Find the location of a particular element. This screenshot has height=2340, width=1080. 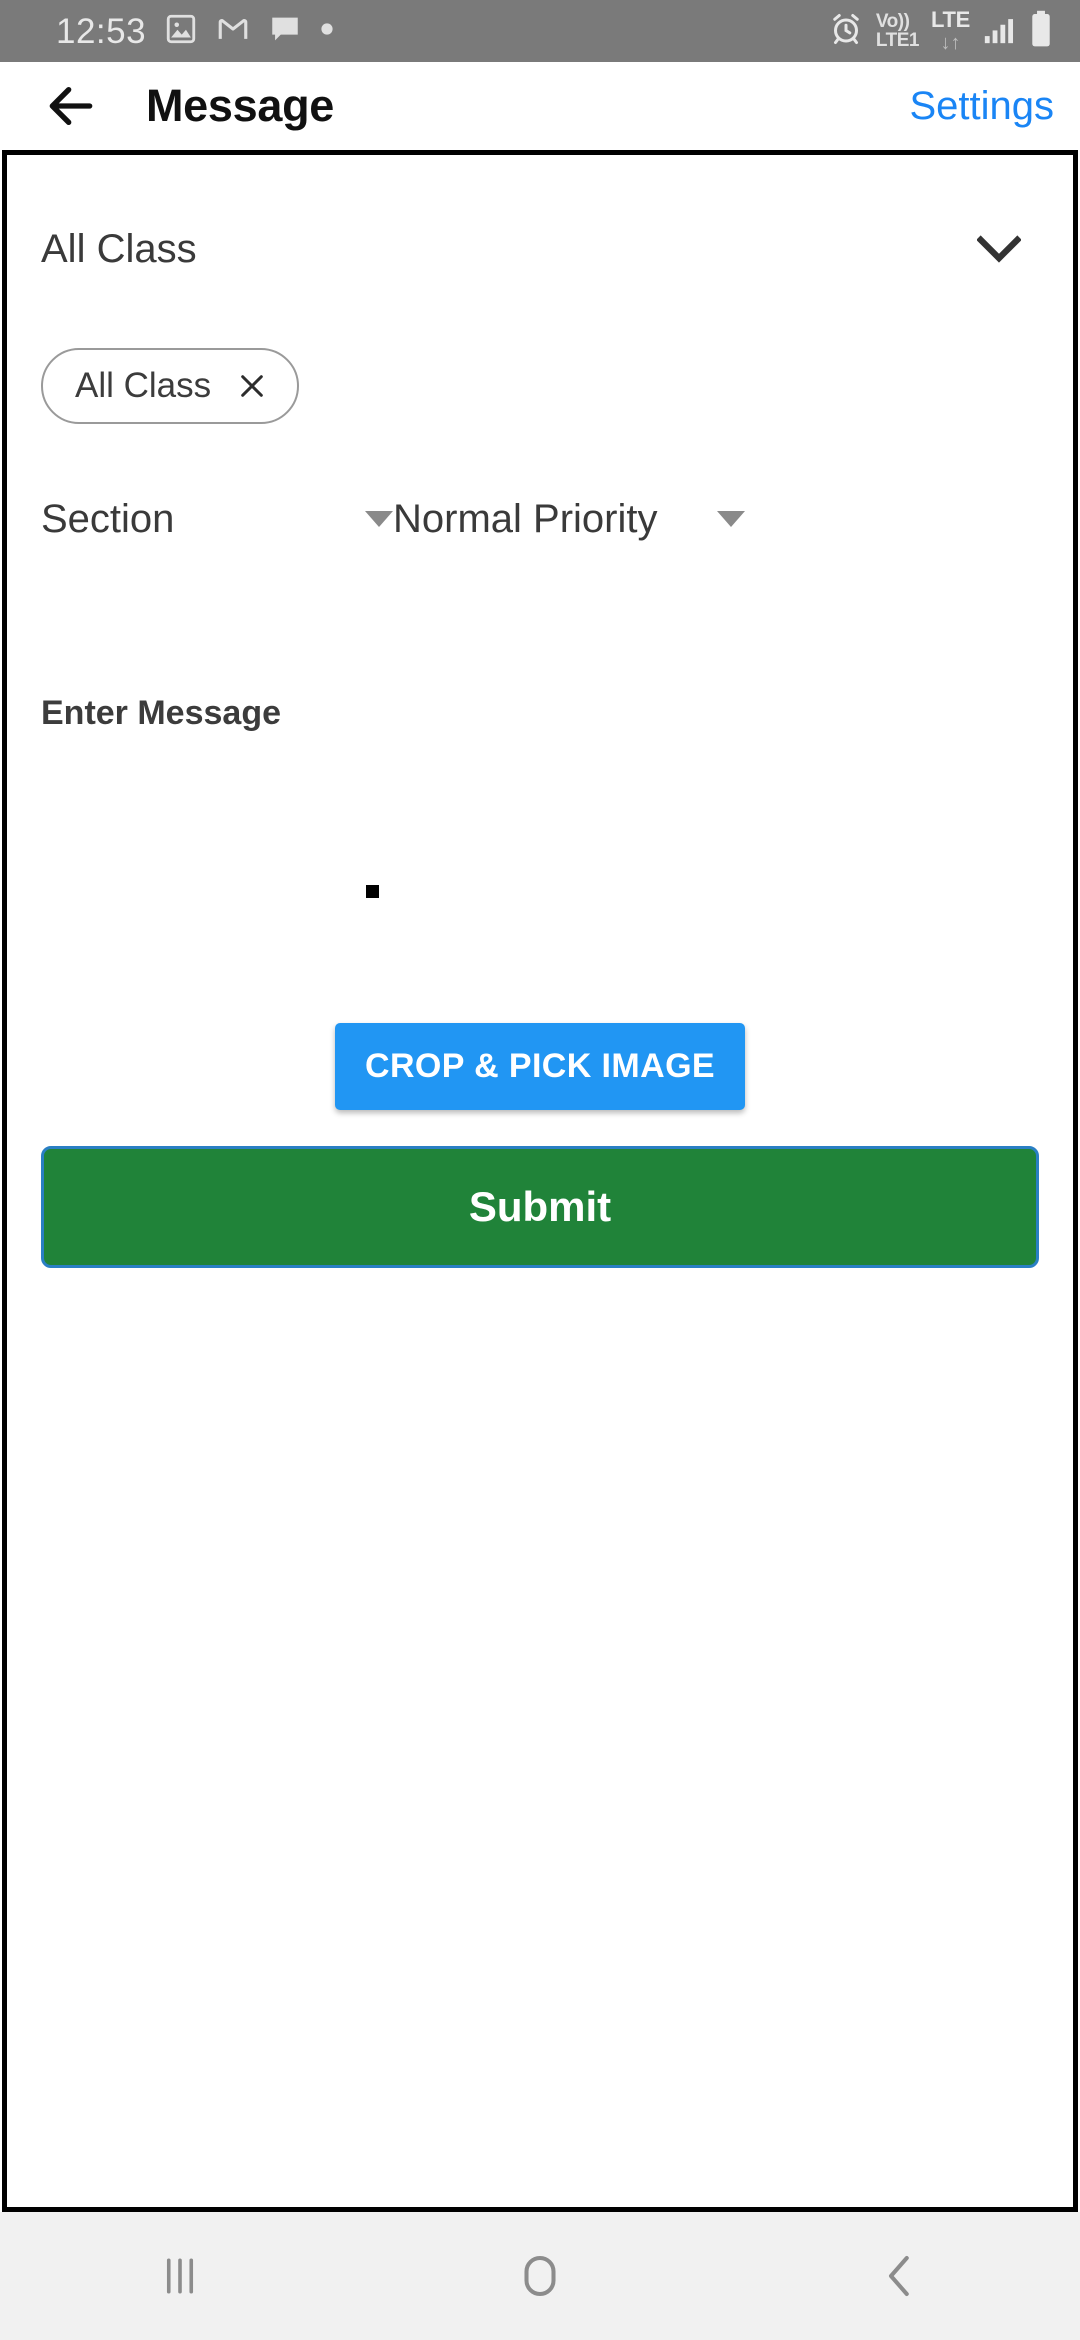

submit-button: Submit is located at coordinates (540, 1207).